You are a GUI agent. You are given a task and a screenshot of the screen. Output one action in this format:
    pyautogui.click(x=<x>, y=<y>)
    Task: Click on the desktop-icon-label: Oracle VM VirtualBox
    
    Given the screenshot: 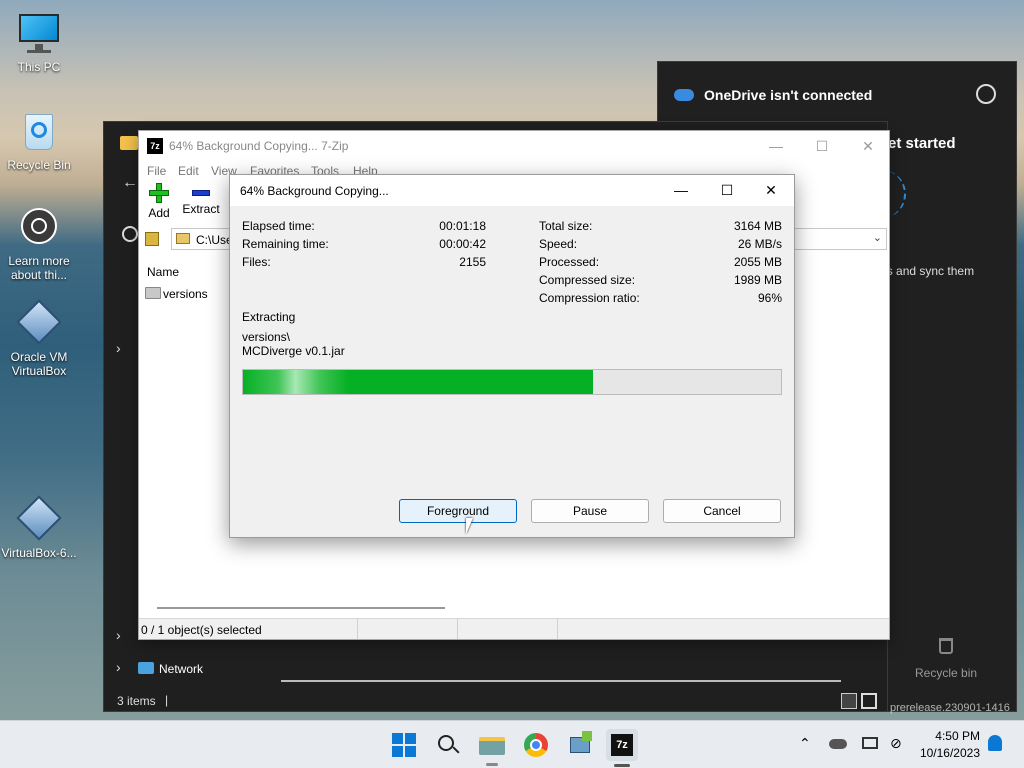 What is the action you would take?
    pyautogui.click(x=39, y=364)
    